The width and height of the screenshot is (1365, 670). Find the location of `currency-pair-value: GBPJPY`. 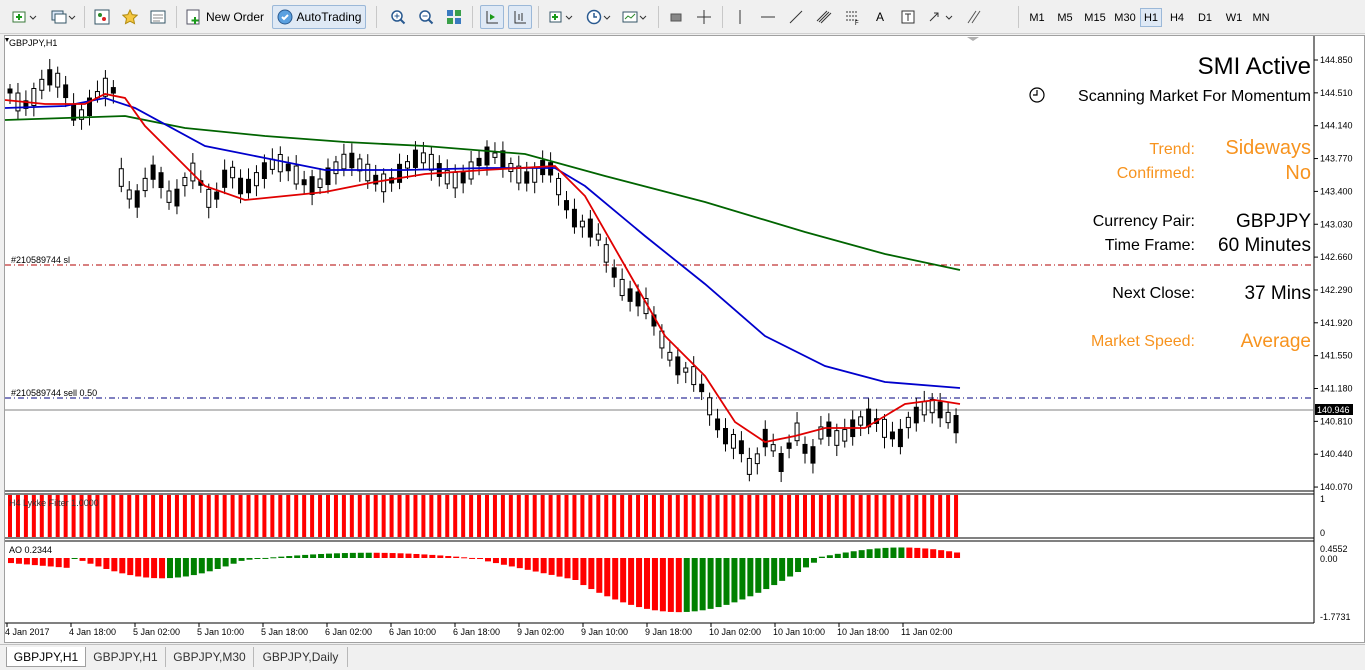

currency-pair-value: GBPJPY is located at coordinates (1273, 221).